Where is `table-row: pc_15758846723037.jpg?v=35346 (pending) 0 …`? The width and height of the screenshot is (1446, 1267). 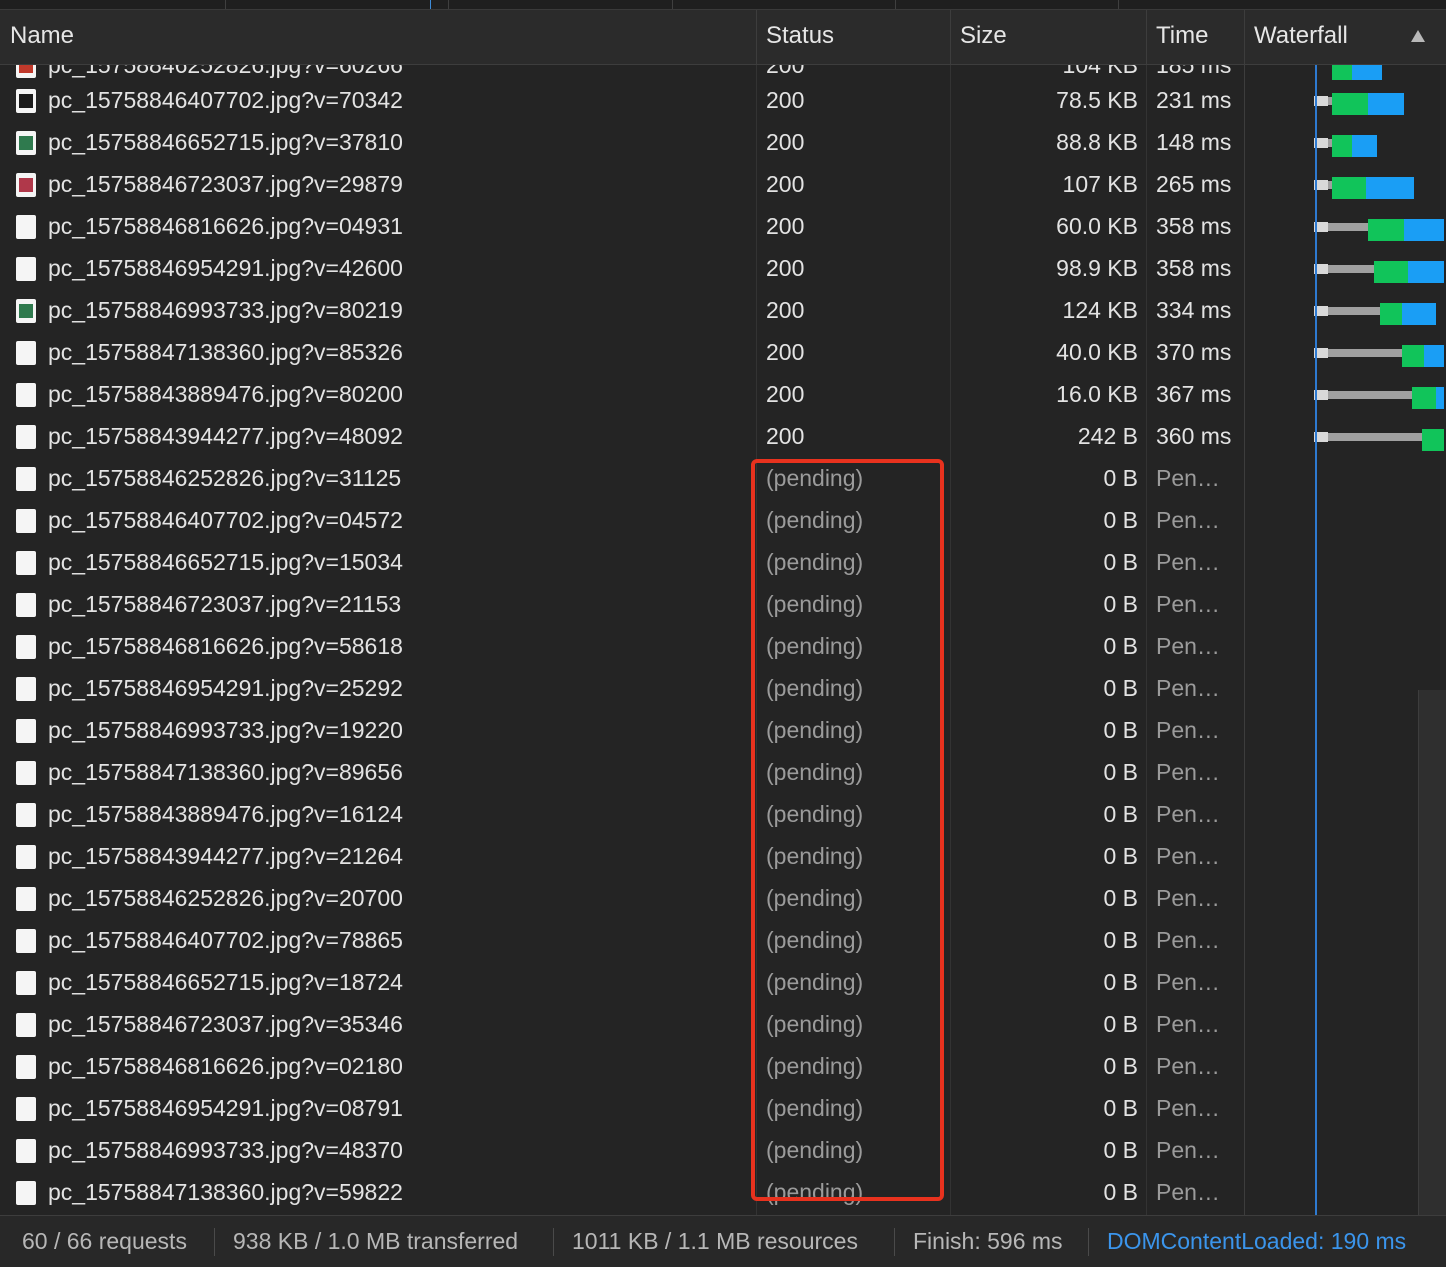
table-row: pc_15758846723037.jpg?v=35346 (pending) 0 … is located at coordinates (723, 1024).